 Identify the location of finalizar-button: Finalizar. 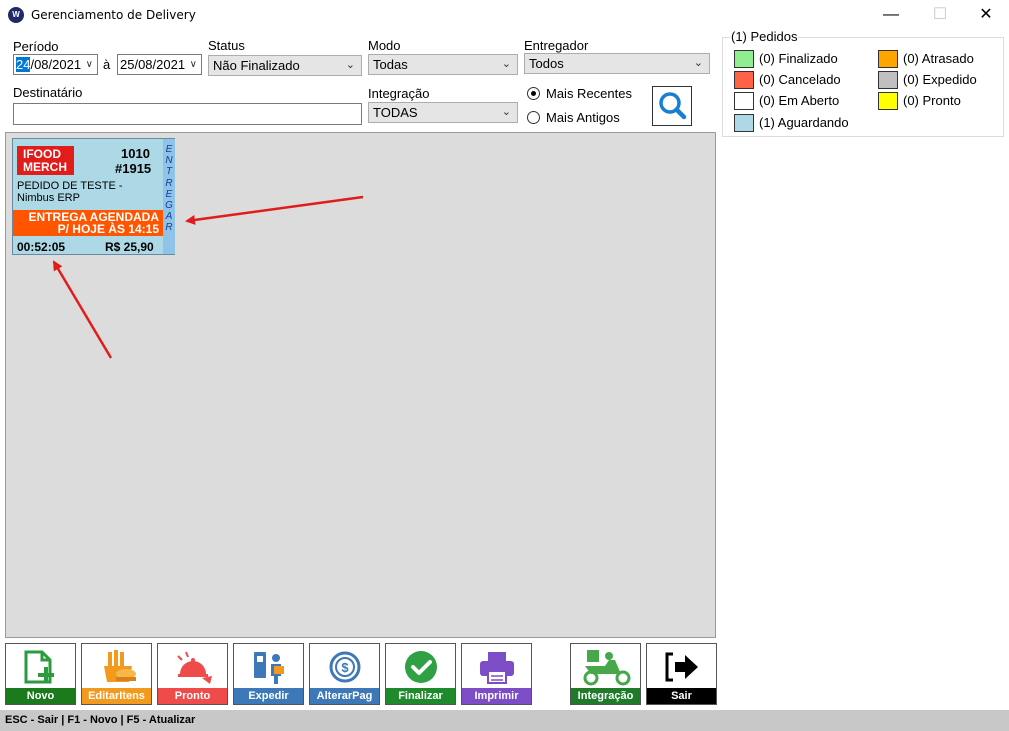
(420, 674).